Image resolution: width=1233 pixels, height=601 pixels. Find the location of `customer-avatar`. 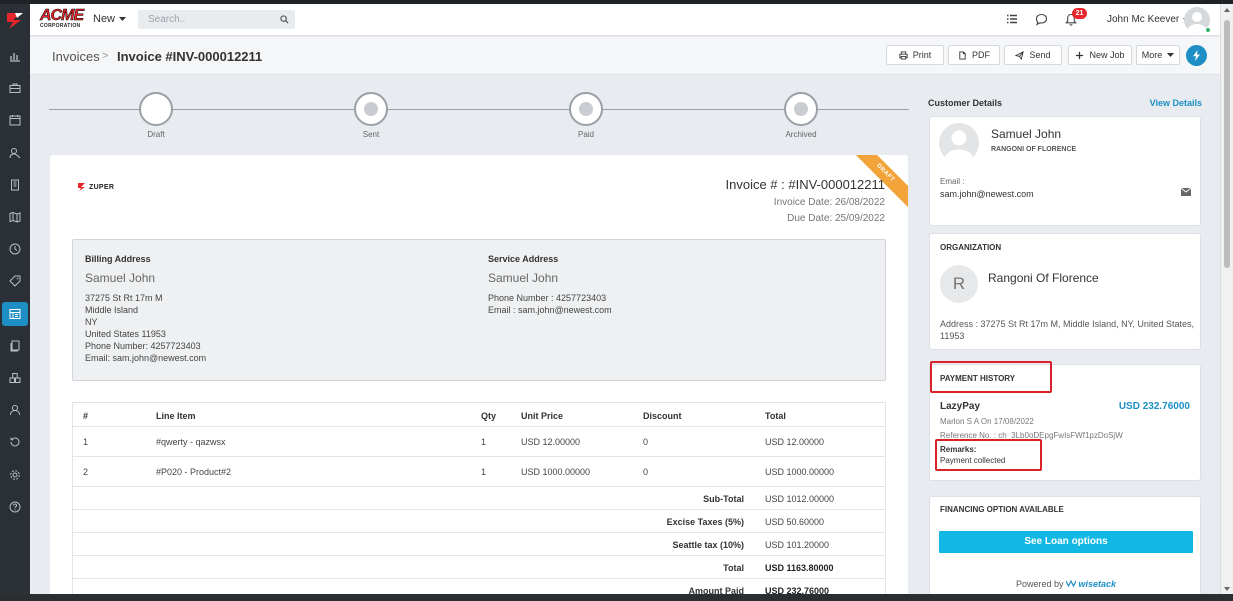

customer-avatar is located at coordinates (959, 143).